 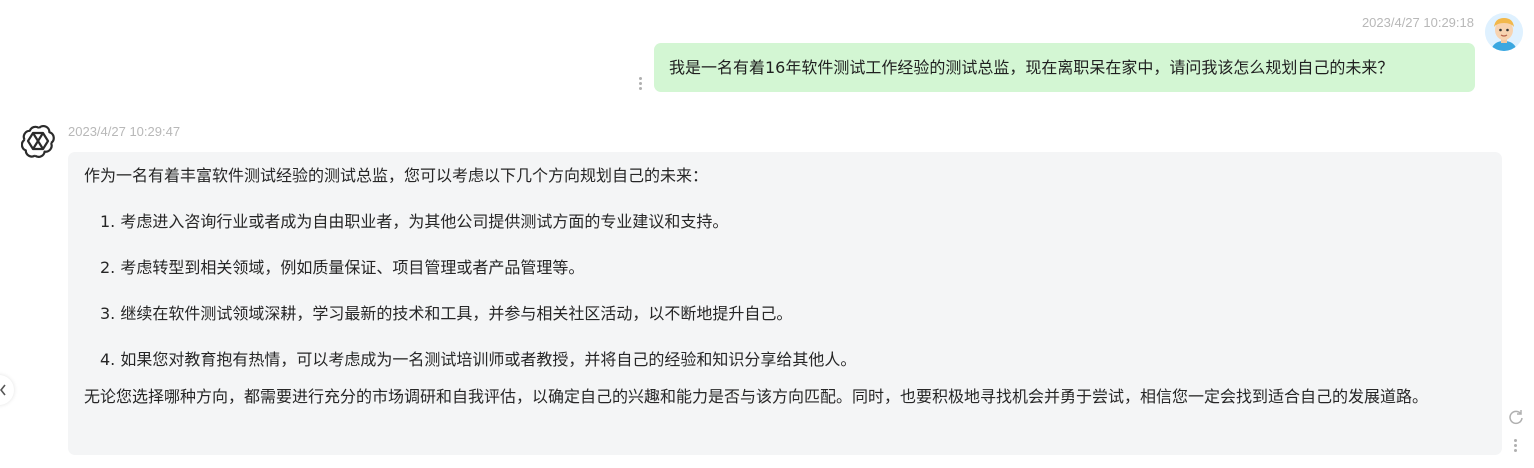 I want to click on bot-avatar, so click(x=39, y=140).